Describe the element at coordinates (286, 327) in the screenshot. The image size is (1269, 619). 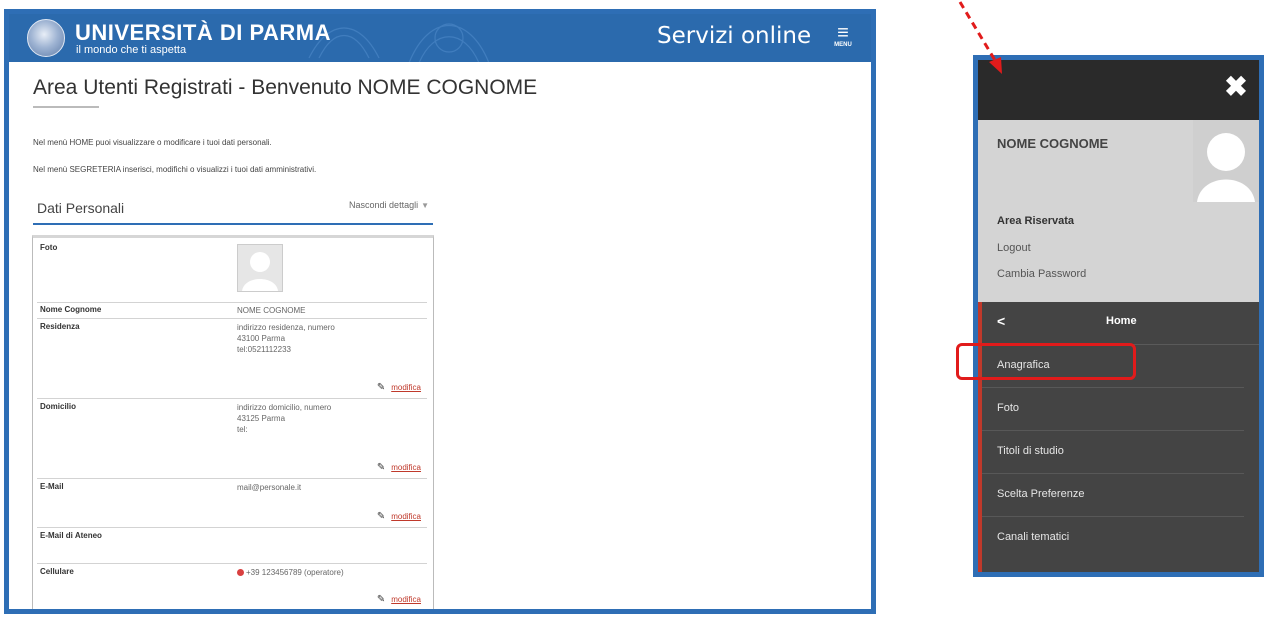
I see `address-line: indirizzo residenza, numero` at that location.